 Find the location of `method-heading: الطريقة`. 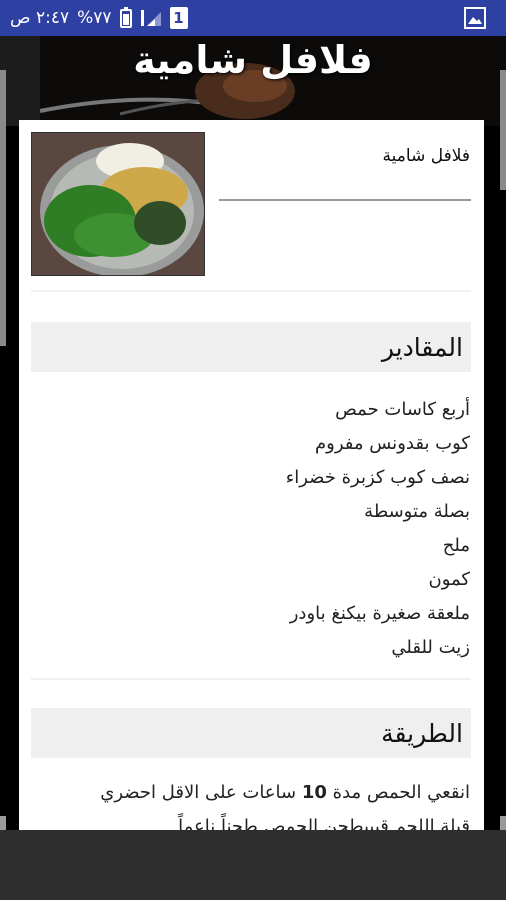

method-heading: الطريقة is located at coordinates (251, 733).